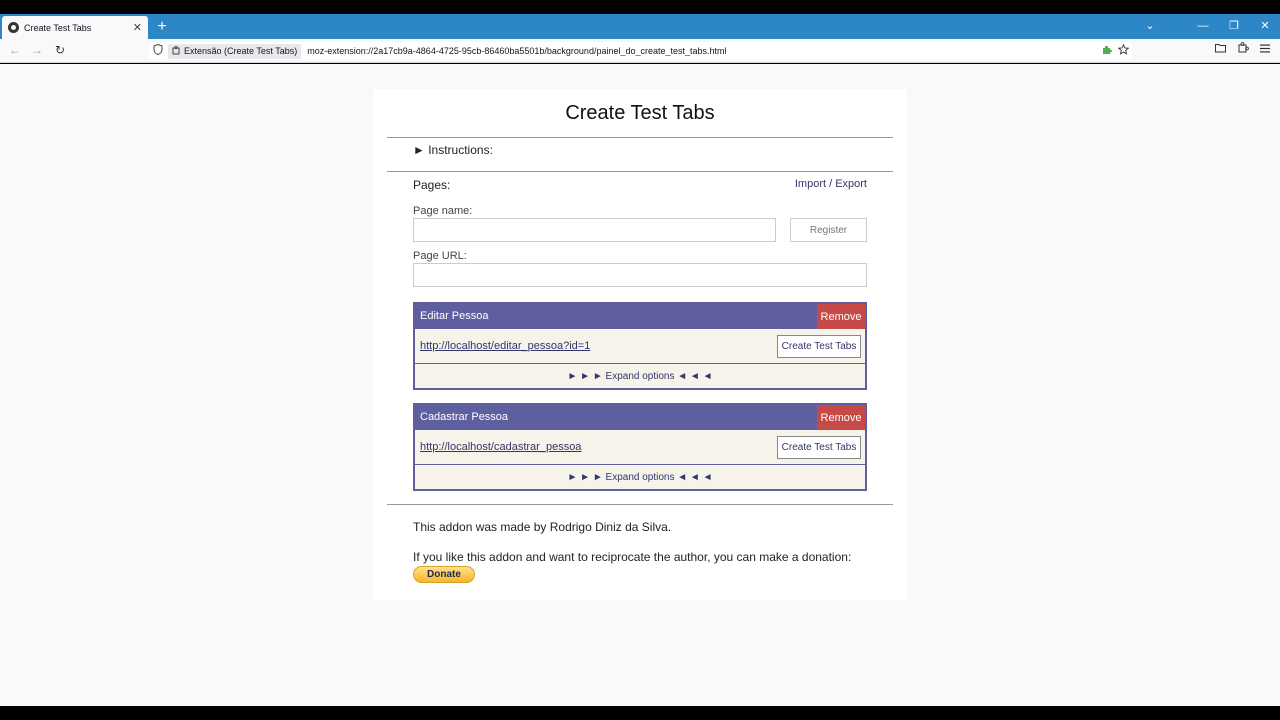 This screenshot has width=1280, height=720. What do you see at coordinates (640, 316) in the screenshot?
I see `card-header: Editar Pessoa Remove` at bounding box center [640, 316].